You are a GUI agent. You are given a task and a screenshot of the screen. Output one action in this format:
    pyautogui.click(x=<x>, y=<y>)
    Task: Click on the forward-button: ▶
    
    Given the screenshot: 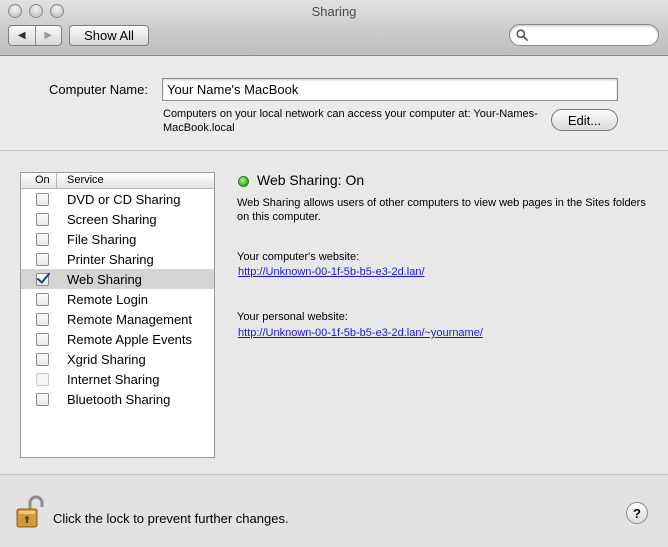 What is the action you would take?
    pyautogui.click(x=48, y=35)
    